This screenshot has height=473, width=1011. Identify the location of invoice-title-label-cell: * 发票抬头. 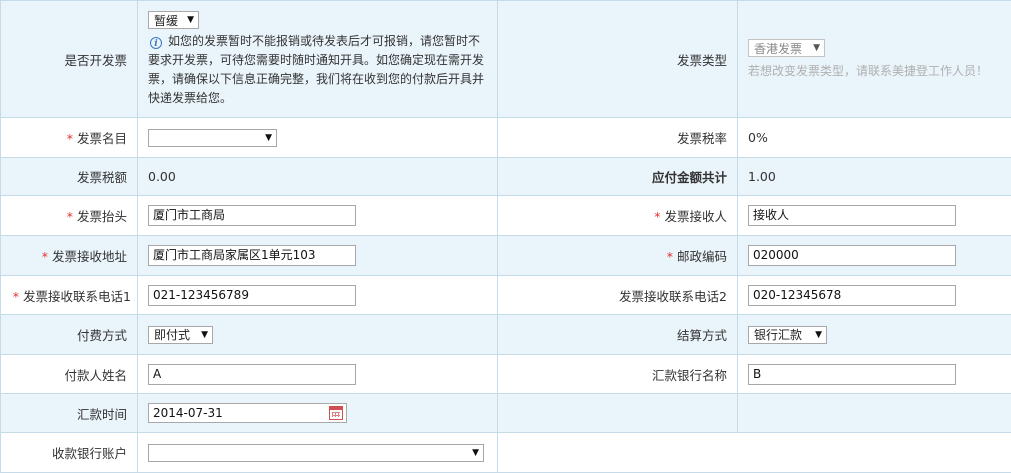
(69, 216).